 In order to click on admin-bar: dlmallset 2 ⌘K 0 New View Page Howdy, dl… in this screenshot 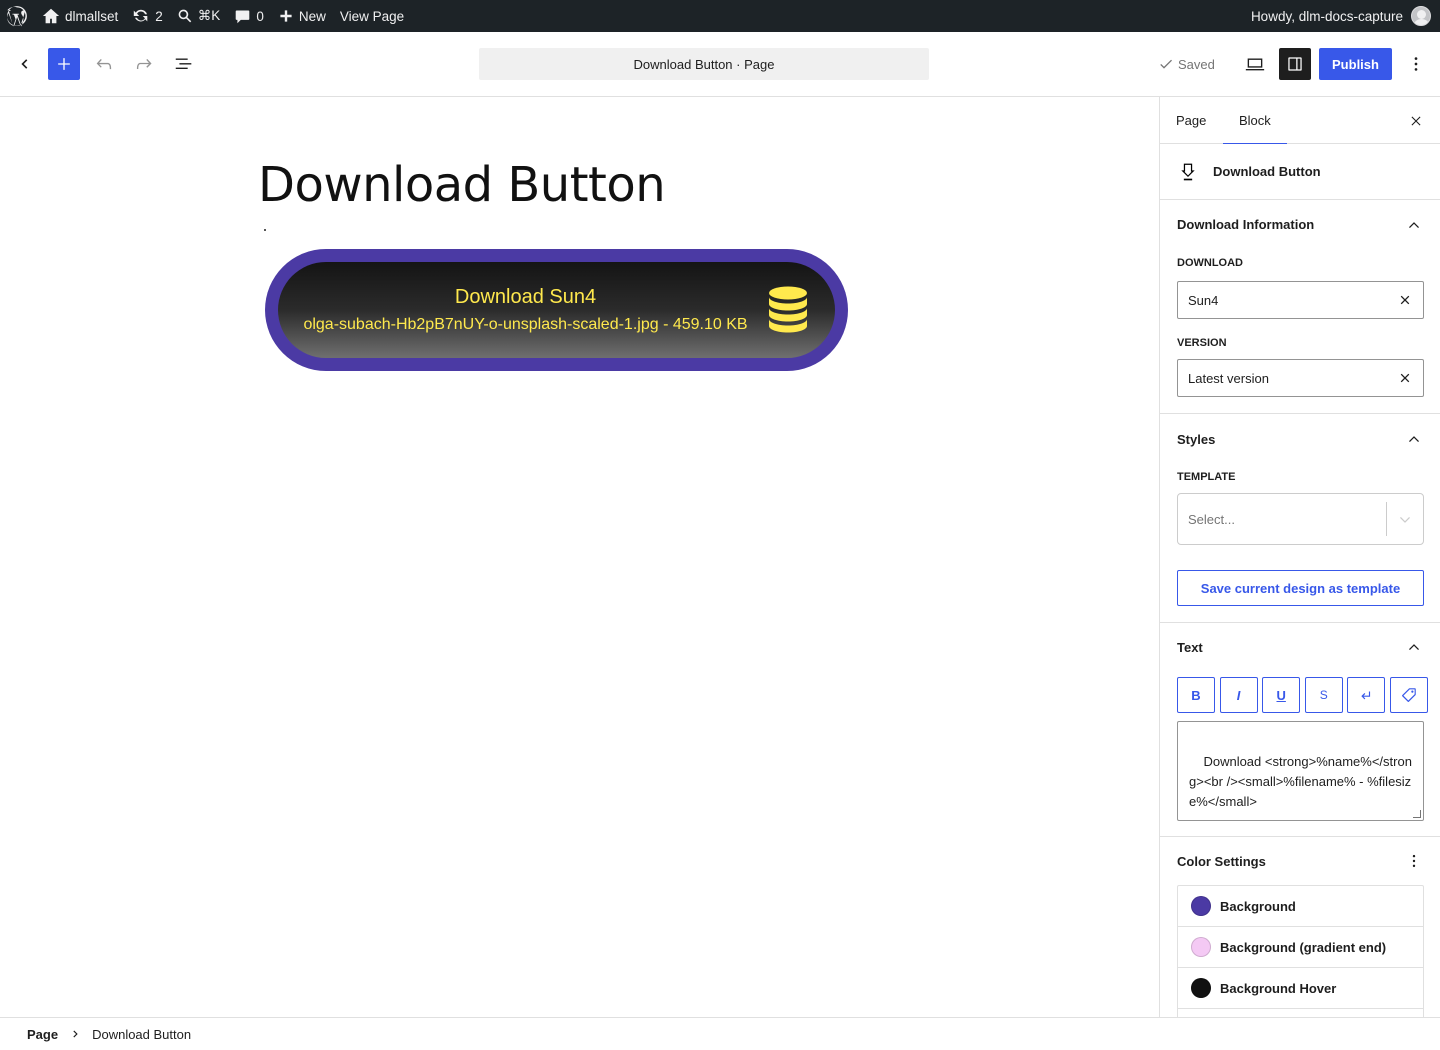, I will do `click(720, 16)`.